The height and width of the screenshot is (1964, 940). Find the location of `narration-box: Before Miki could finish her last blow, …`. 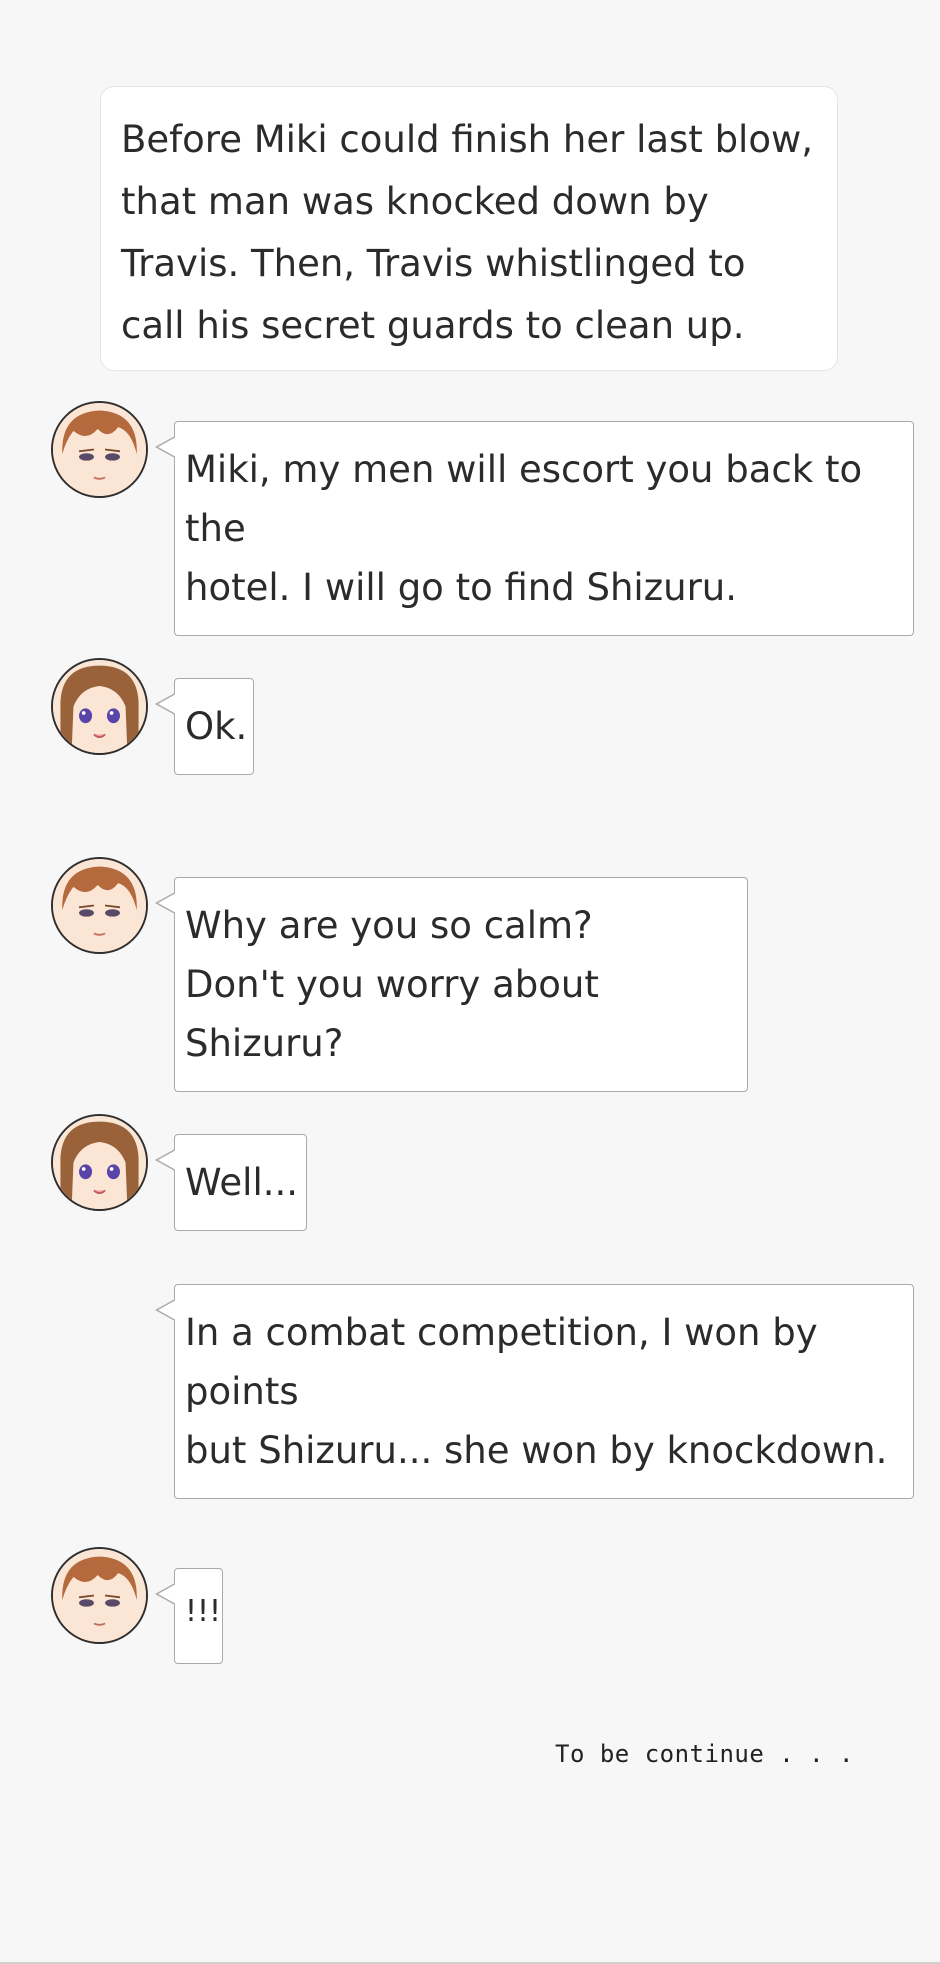

narration-box: Before Miki could finish her last blow, … is located at coordinates (469, 228).